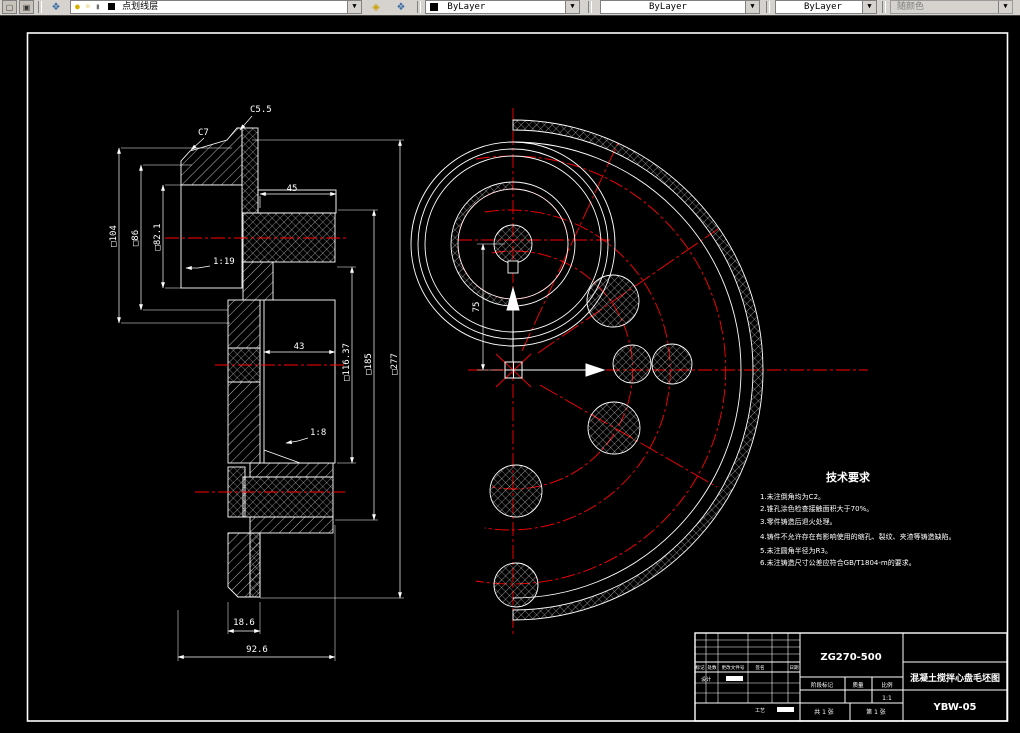  What do you see at coordinates (796, 550) in the screenshot?
I see `tech-line: 5.未注圆角半径为R3。` at bounding box center [796, 550].